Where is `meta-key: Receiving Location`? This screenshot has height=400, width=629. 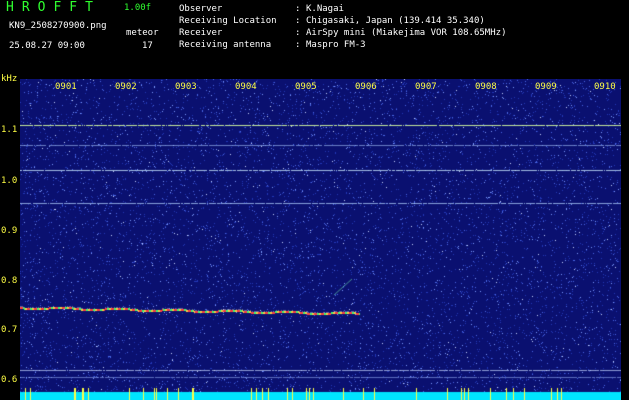 meta-key: Receiving Location is located at coordinates (228, 21).